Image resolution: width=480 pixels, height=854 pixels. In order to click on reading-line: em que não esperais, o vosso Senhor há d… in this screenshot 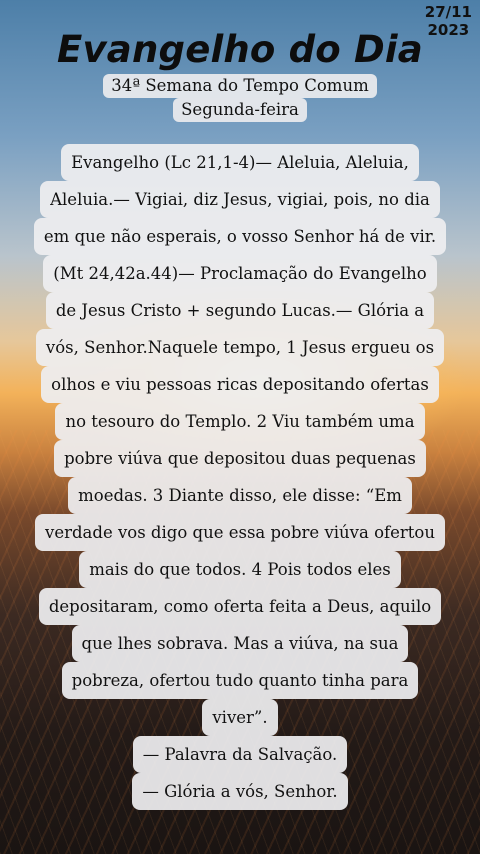, I will do `click(240, 236)`.